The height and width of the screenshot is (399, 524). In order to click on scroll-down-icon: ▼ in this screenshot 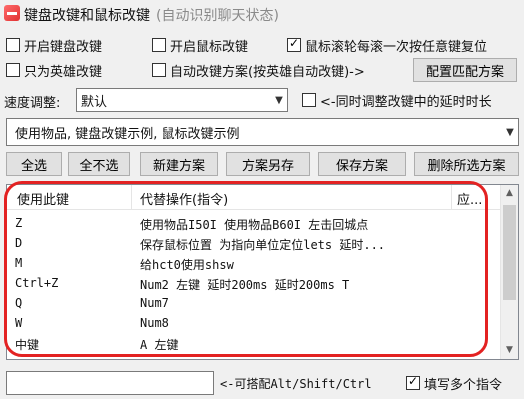, I will do `click(509, 350)`.